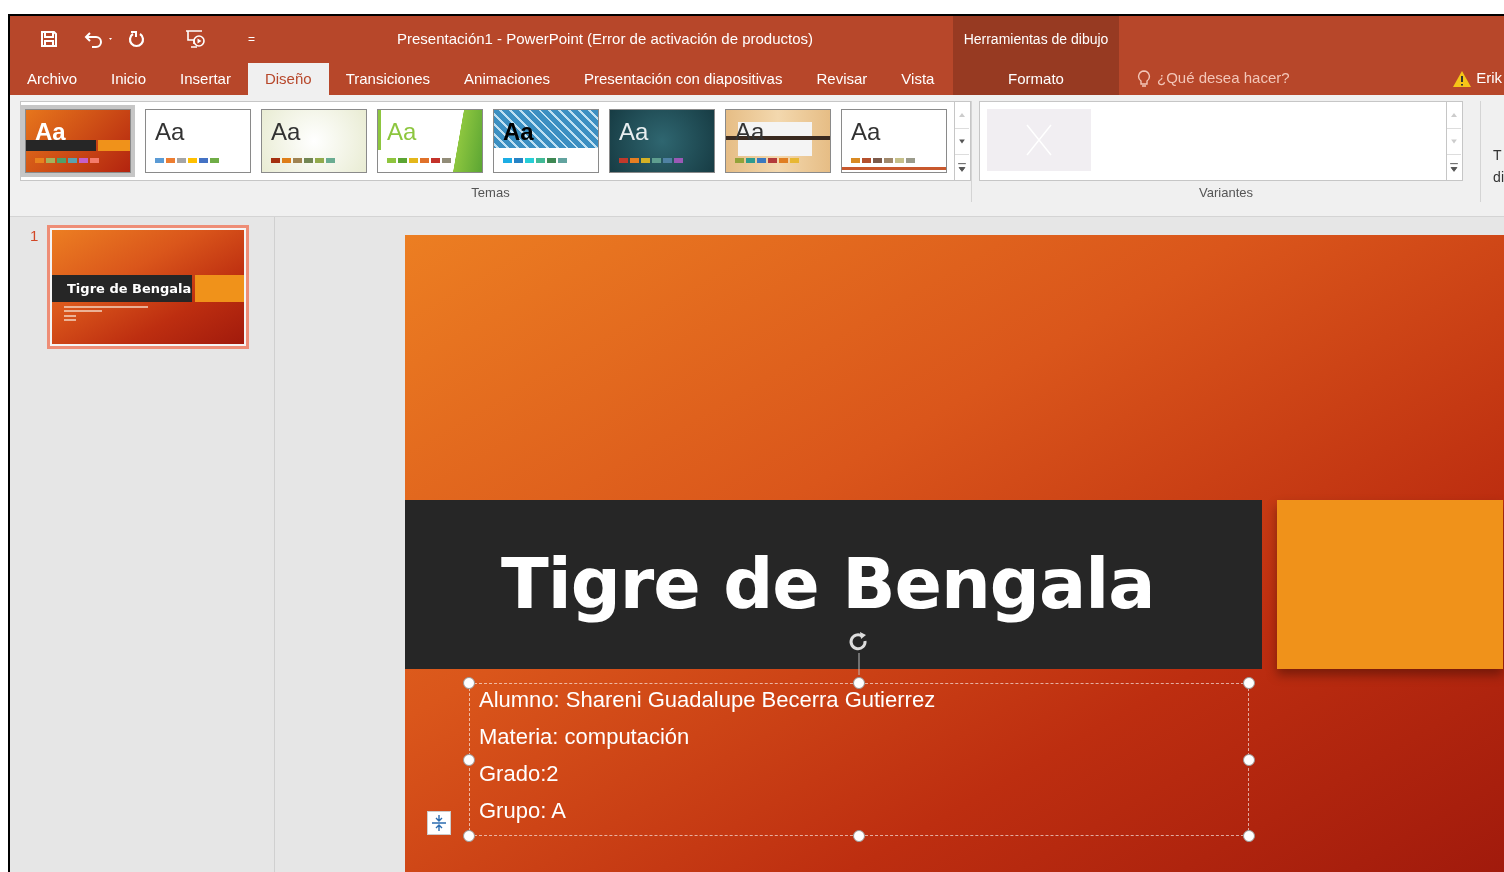 The width and height of the screenshot is (1504, 872). Describe the element at coordinates (605, 38) in the screenshot. I see `window-title: Presentación1 - PowerPoint (Error de activación de productos)` at that location.